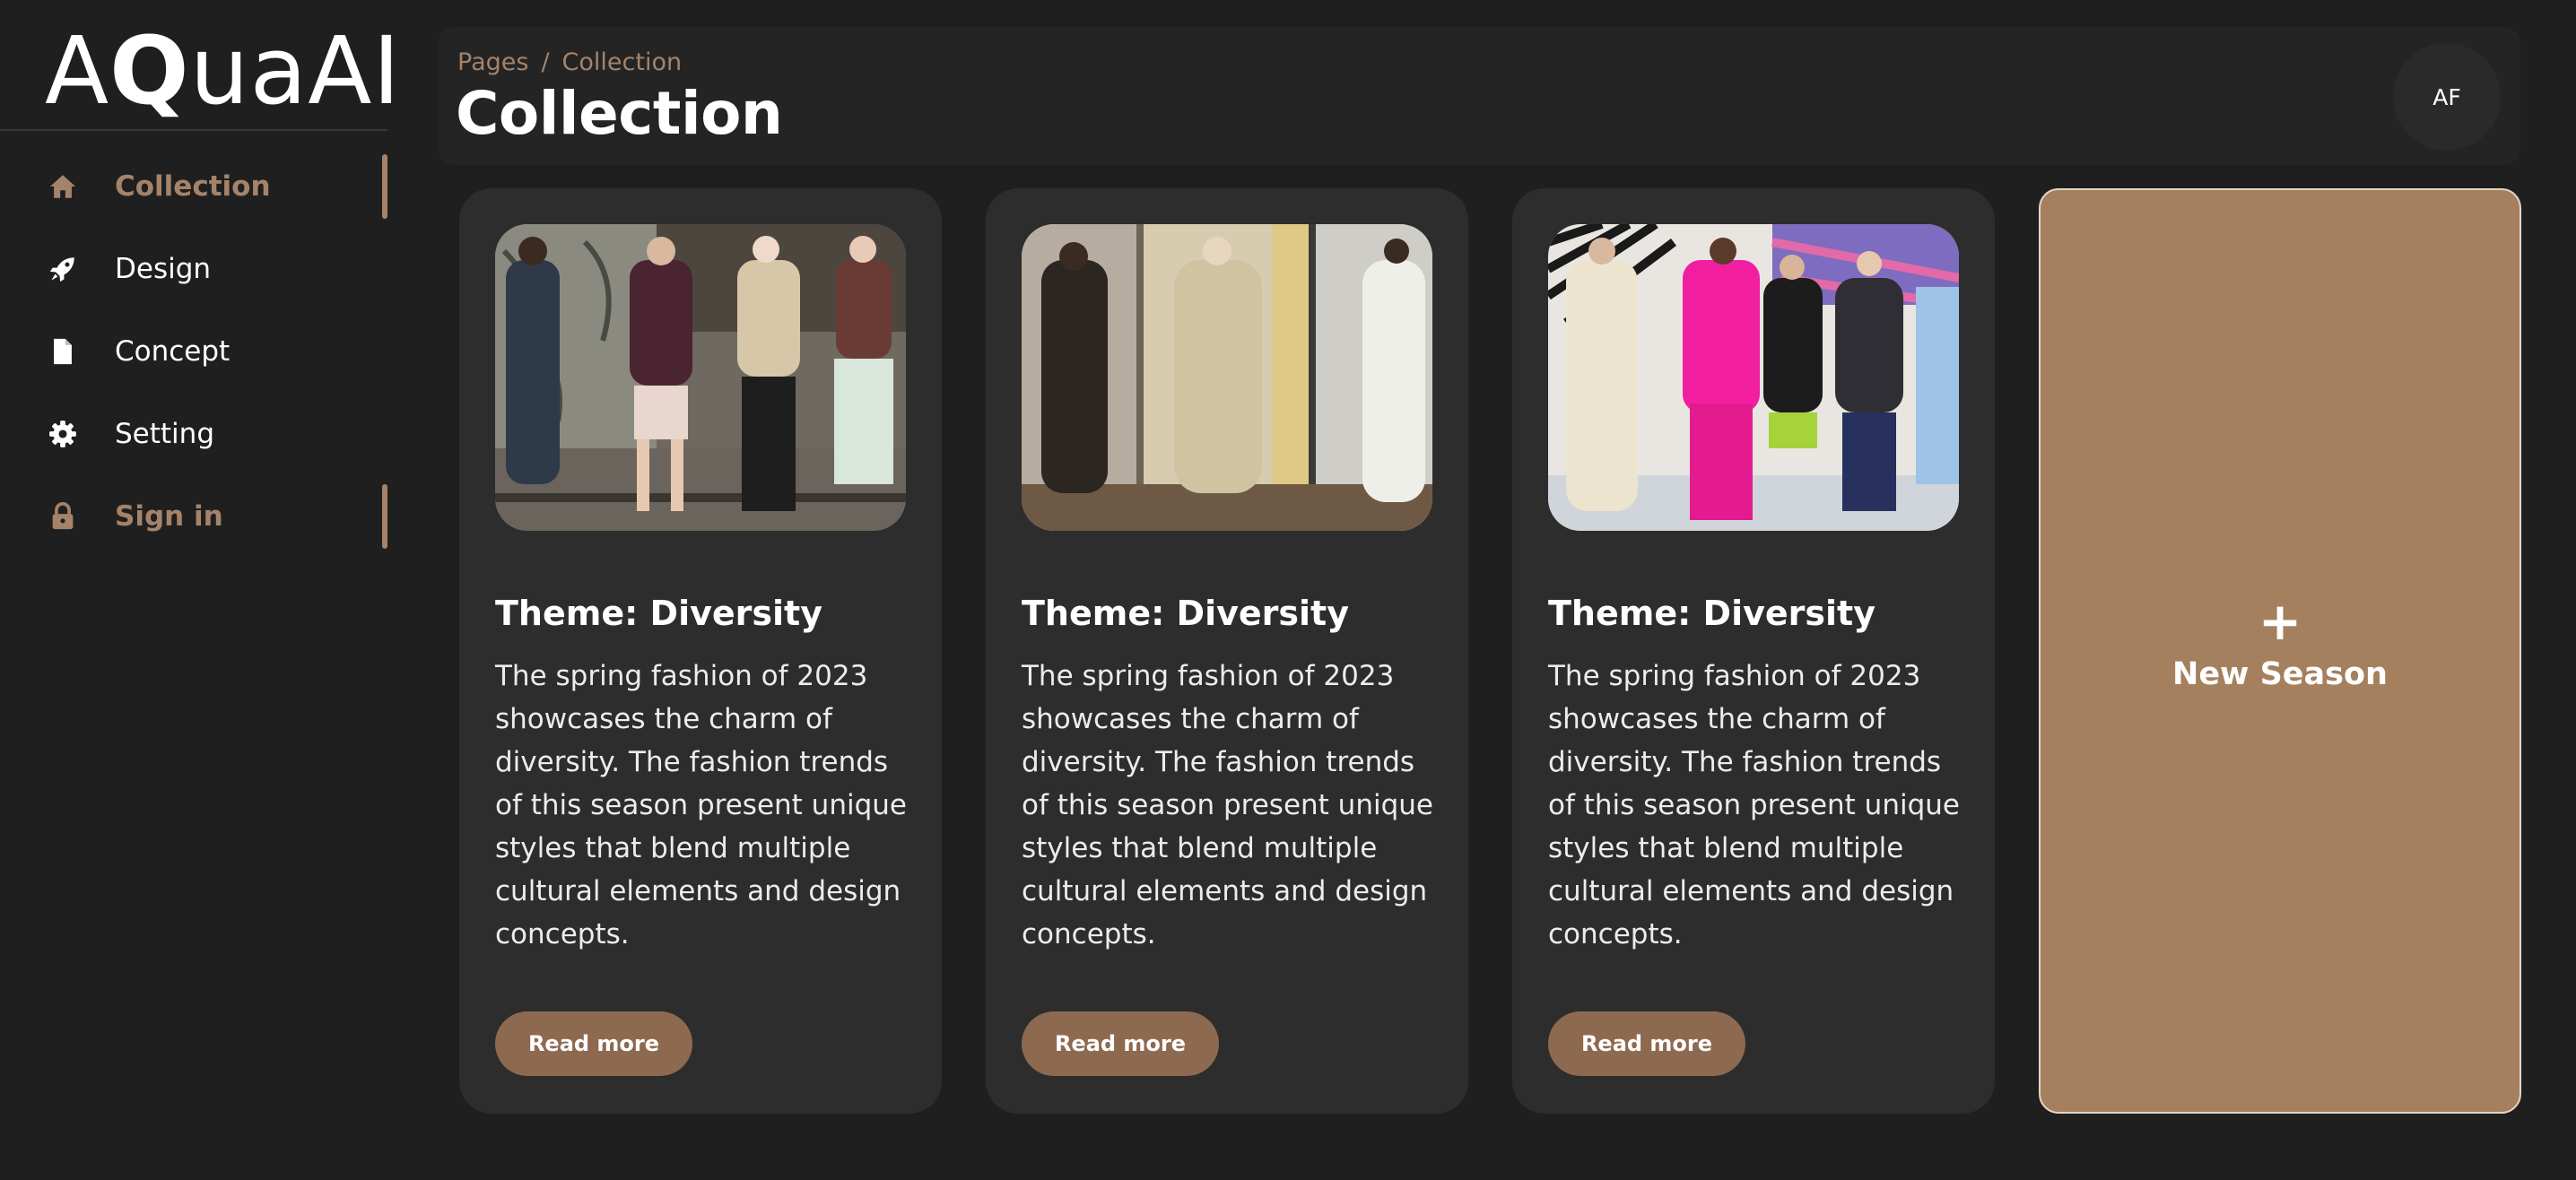  I want to click on breadcrumb-pages-link: Pages, so click(492, 62).